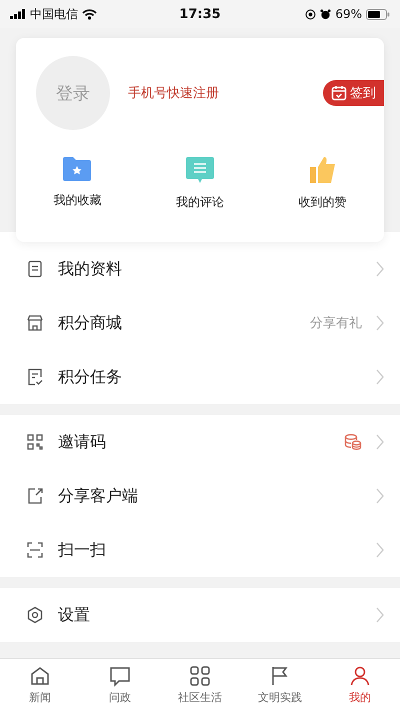 The image size is (400, 711). Describe the element at coordinates (216, 93) in the screenshot. I see `register-link: 手机号快速注册` at that location.